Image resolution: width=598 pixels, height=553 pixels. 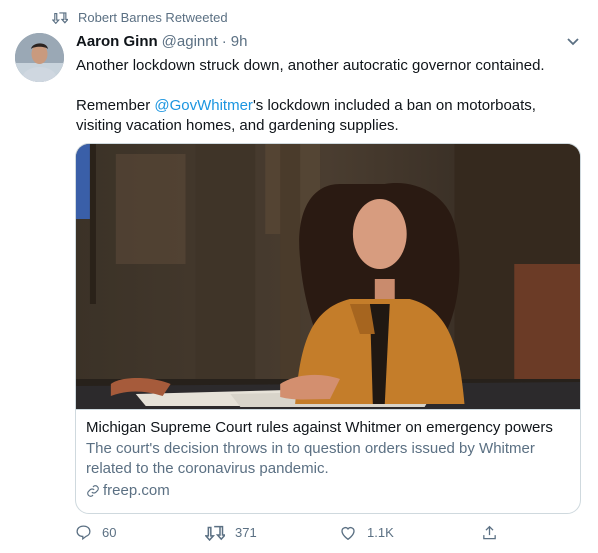 What do you see at coordinates (239, 41) in the screenshot?
I see `timestamp: 9h` at bounding box center [239, 41].